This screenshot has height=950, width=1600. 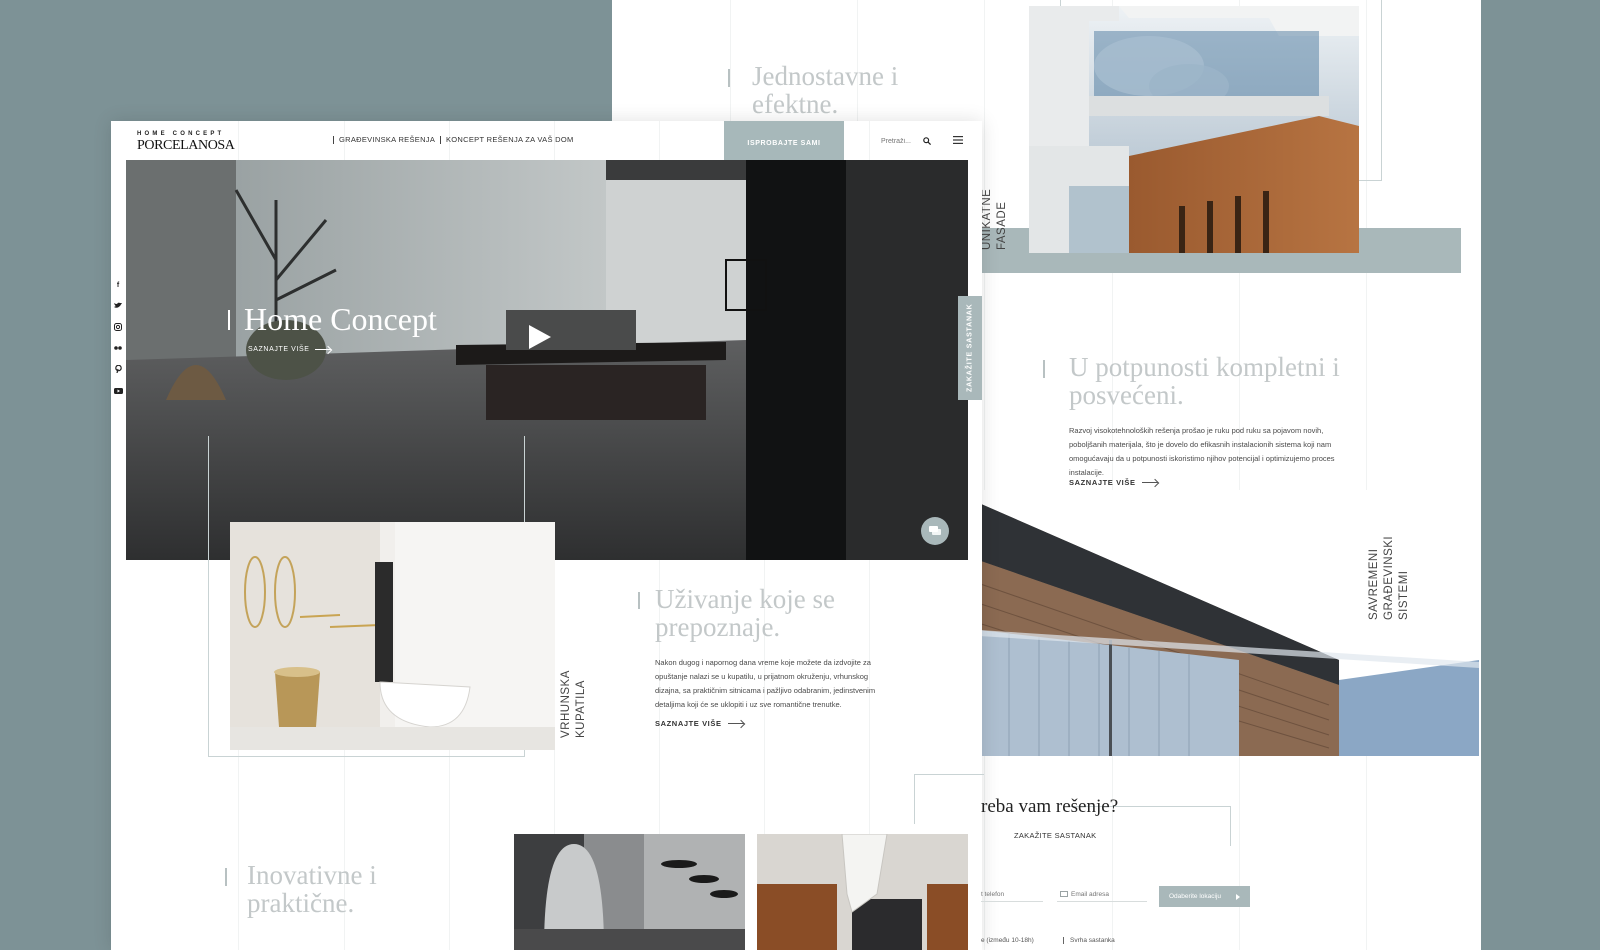 I want to click on section-heading-simple: Jednostavne i efektne., so click(x=825, y=90).